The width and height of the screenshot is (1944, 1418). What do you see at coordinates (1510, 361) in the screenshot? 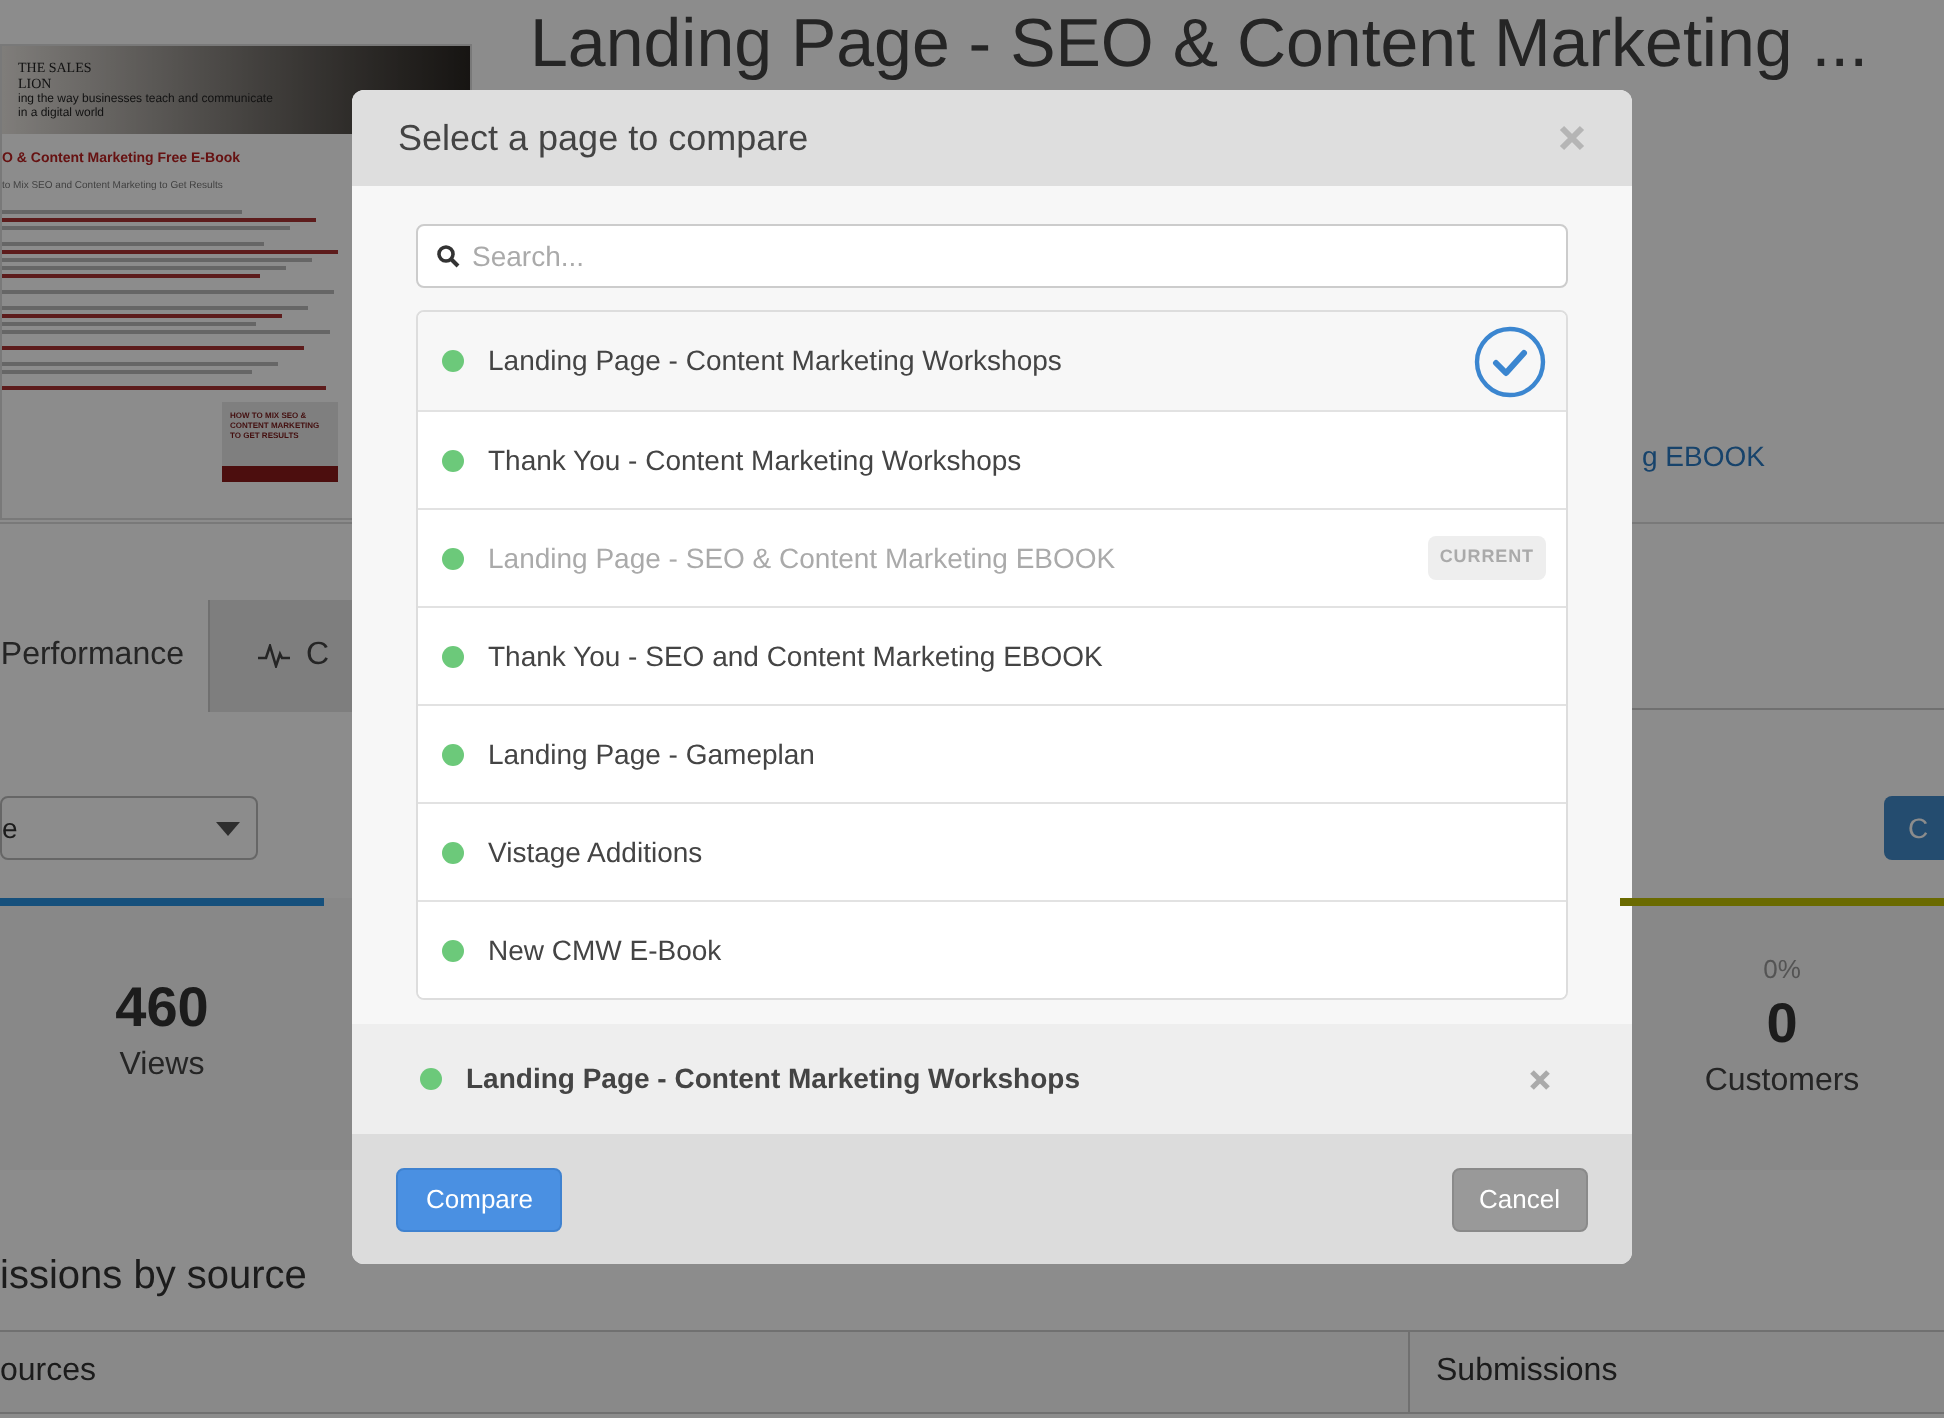
I see `checkmark-circle-icon` at bounding box center [1510, 361].